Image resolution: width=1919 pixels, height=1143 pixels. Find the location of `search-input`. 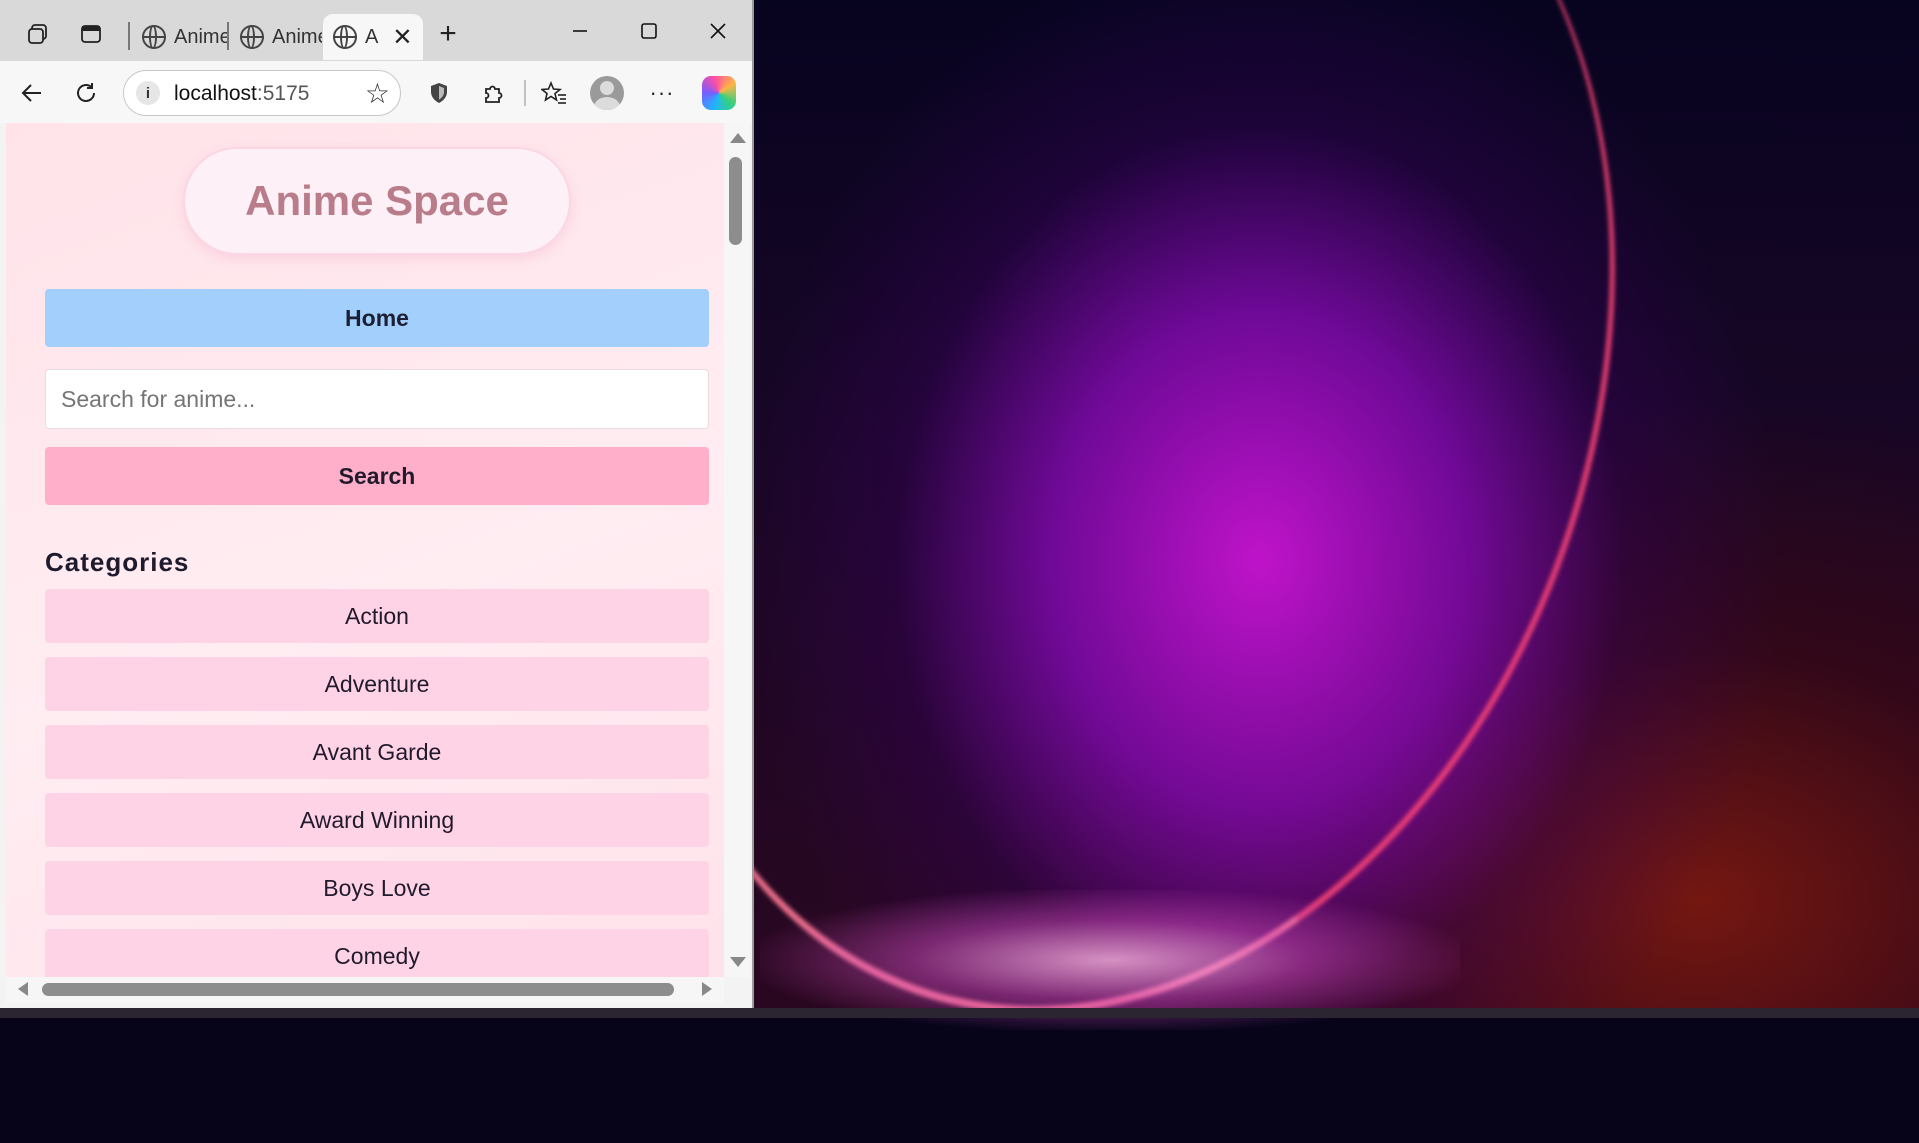

search-input is located at coordinates (377, 399).